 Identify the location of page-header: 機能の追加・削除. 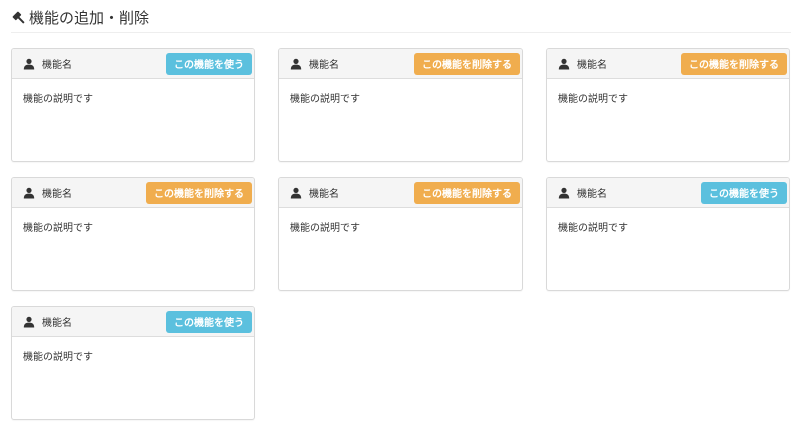
(401, 16).